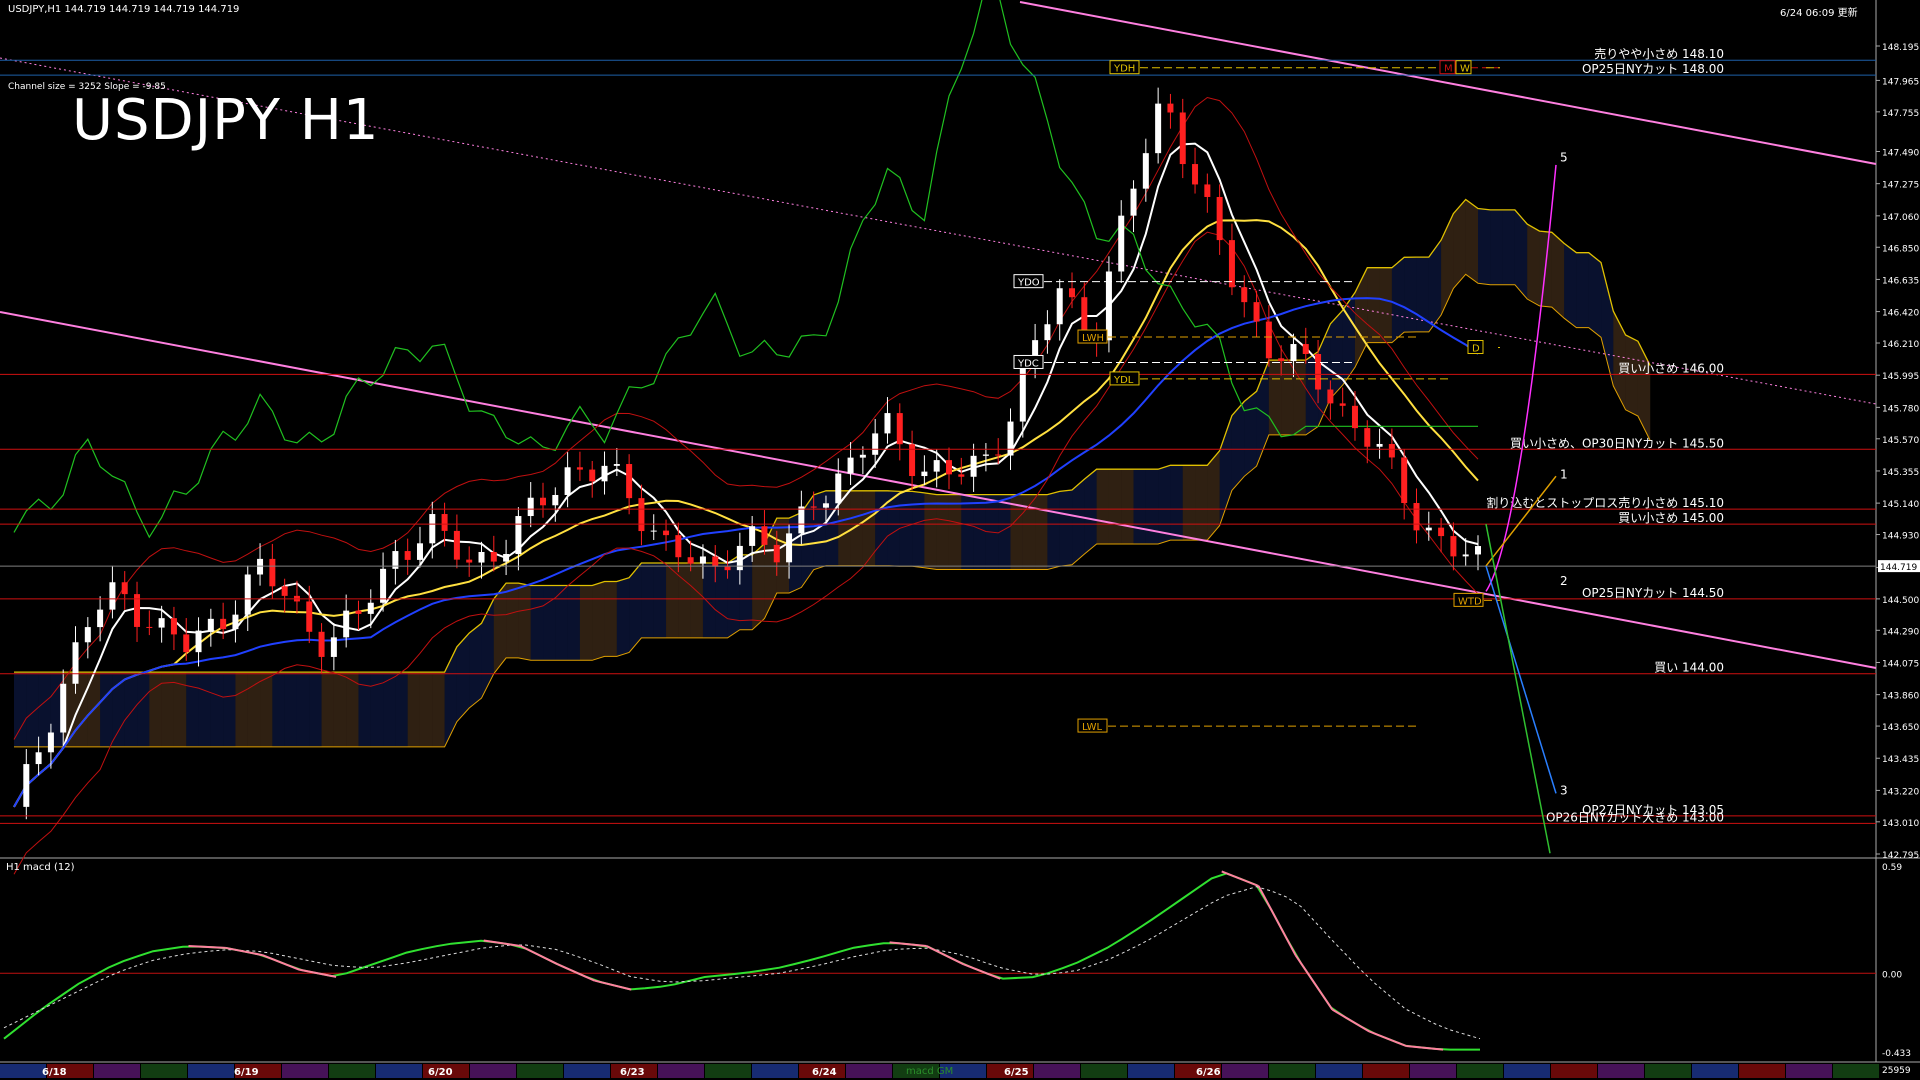 This screenshot has height=1080, width=1920. What do you see at coordinates (1092, 727) in the screenshot?
I see `tag-label: LWL` at bounding box center [1092, 727].